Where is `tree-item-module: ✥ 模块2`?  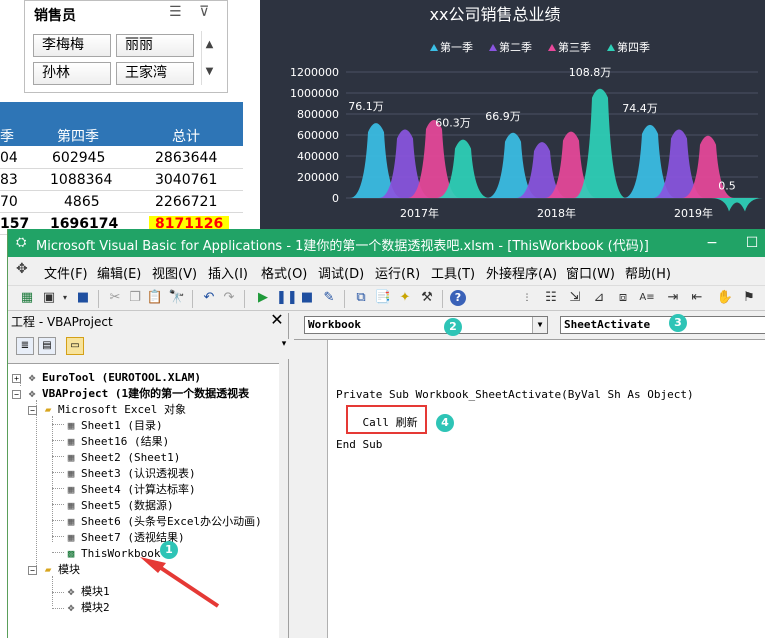
tree-item-module: ✥ 模块2 is located at coordinates (87, 608).